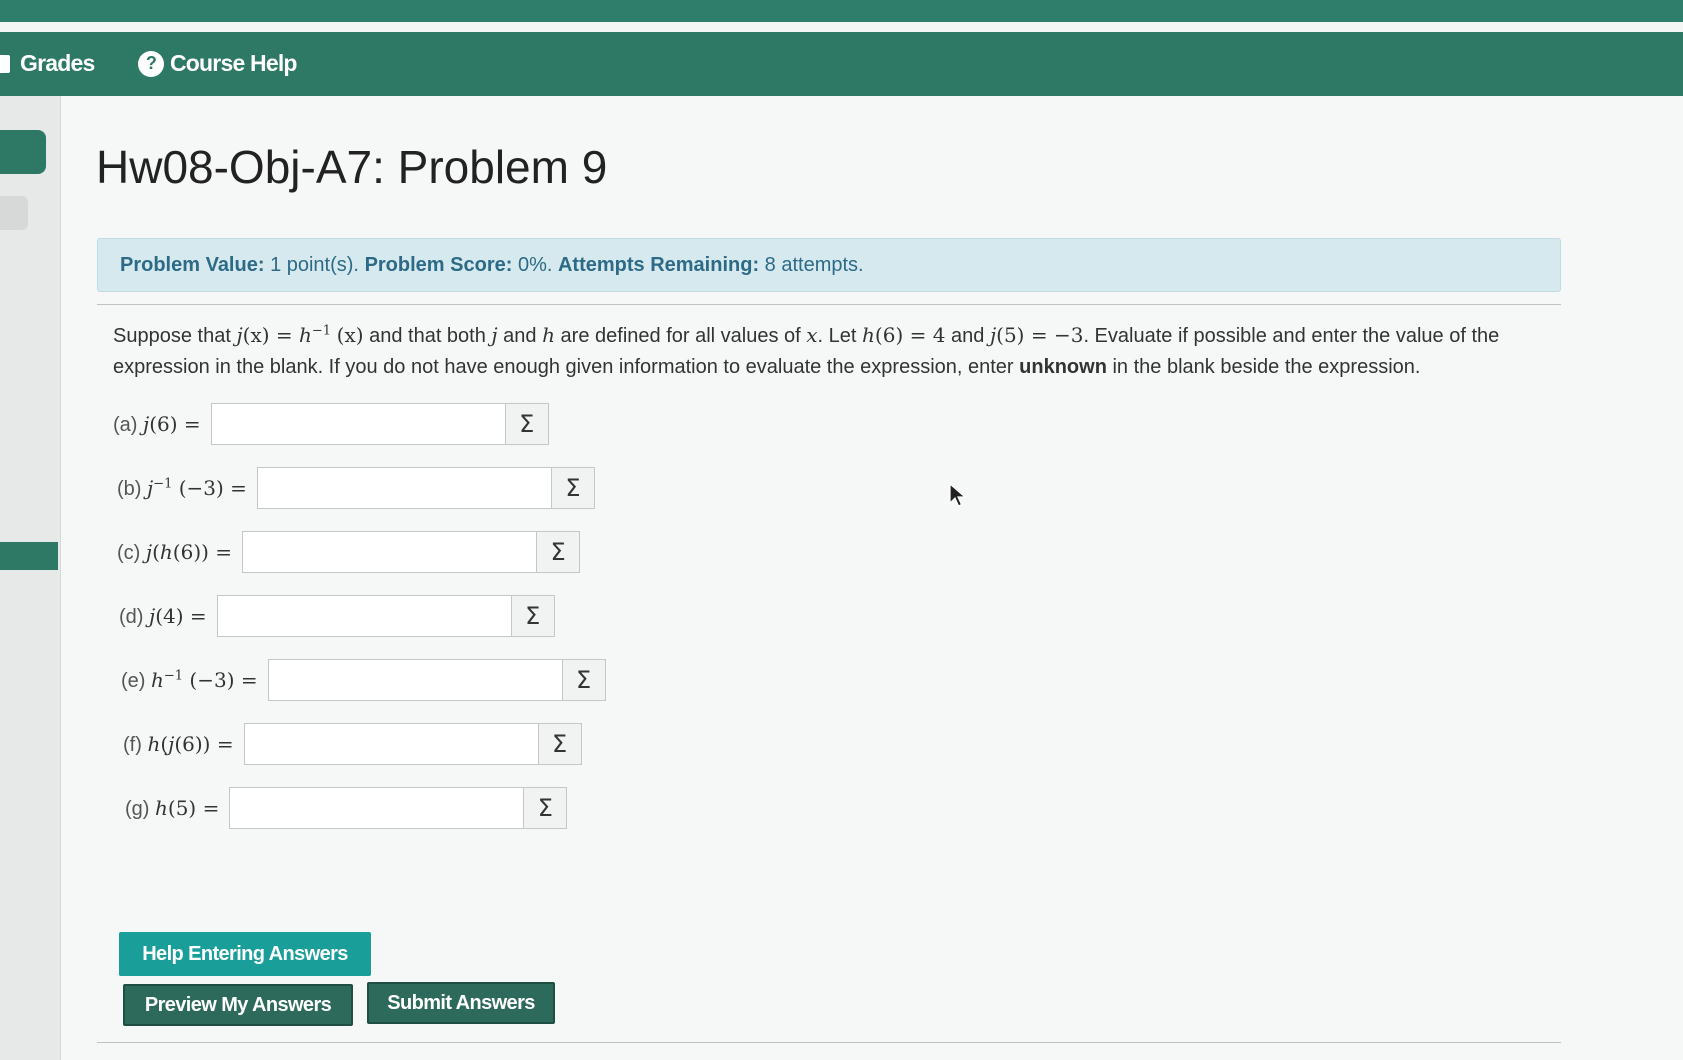 The width and height of the screenshot is (1683, 1060). I want to click on sigma-button-e: Σ, so click(583, 680).